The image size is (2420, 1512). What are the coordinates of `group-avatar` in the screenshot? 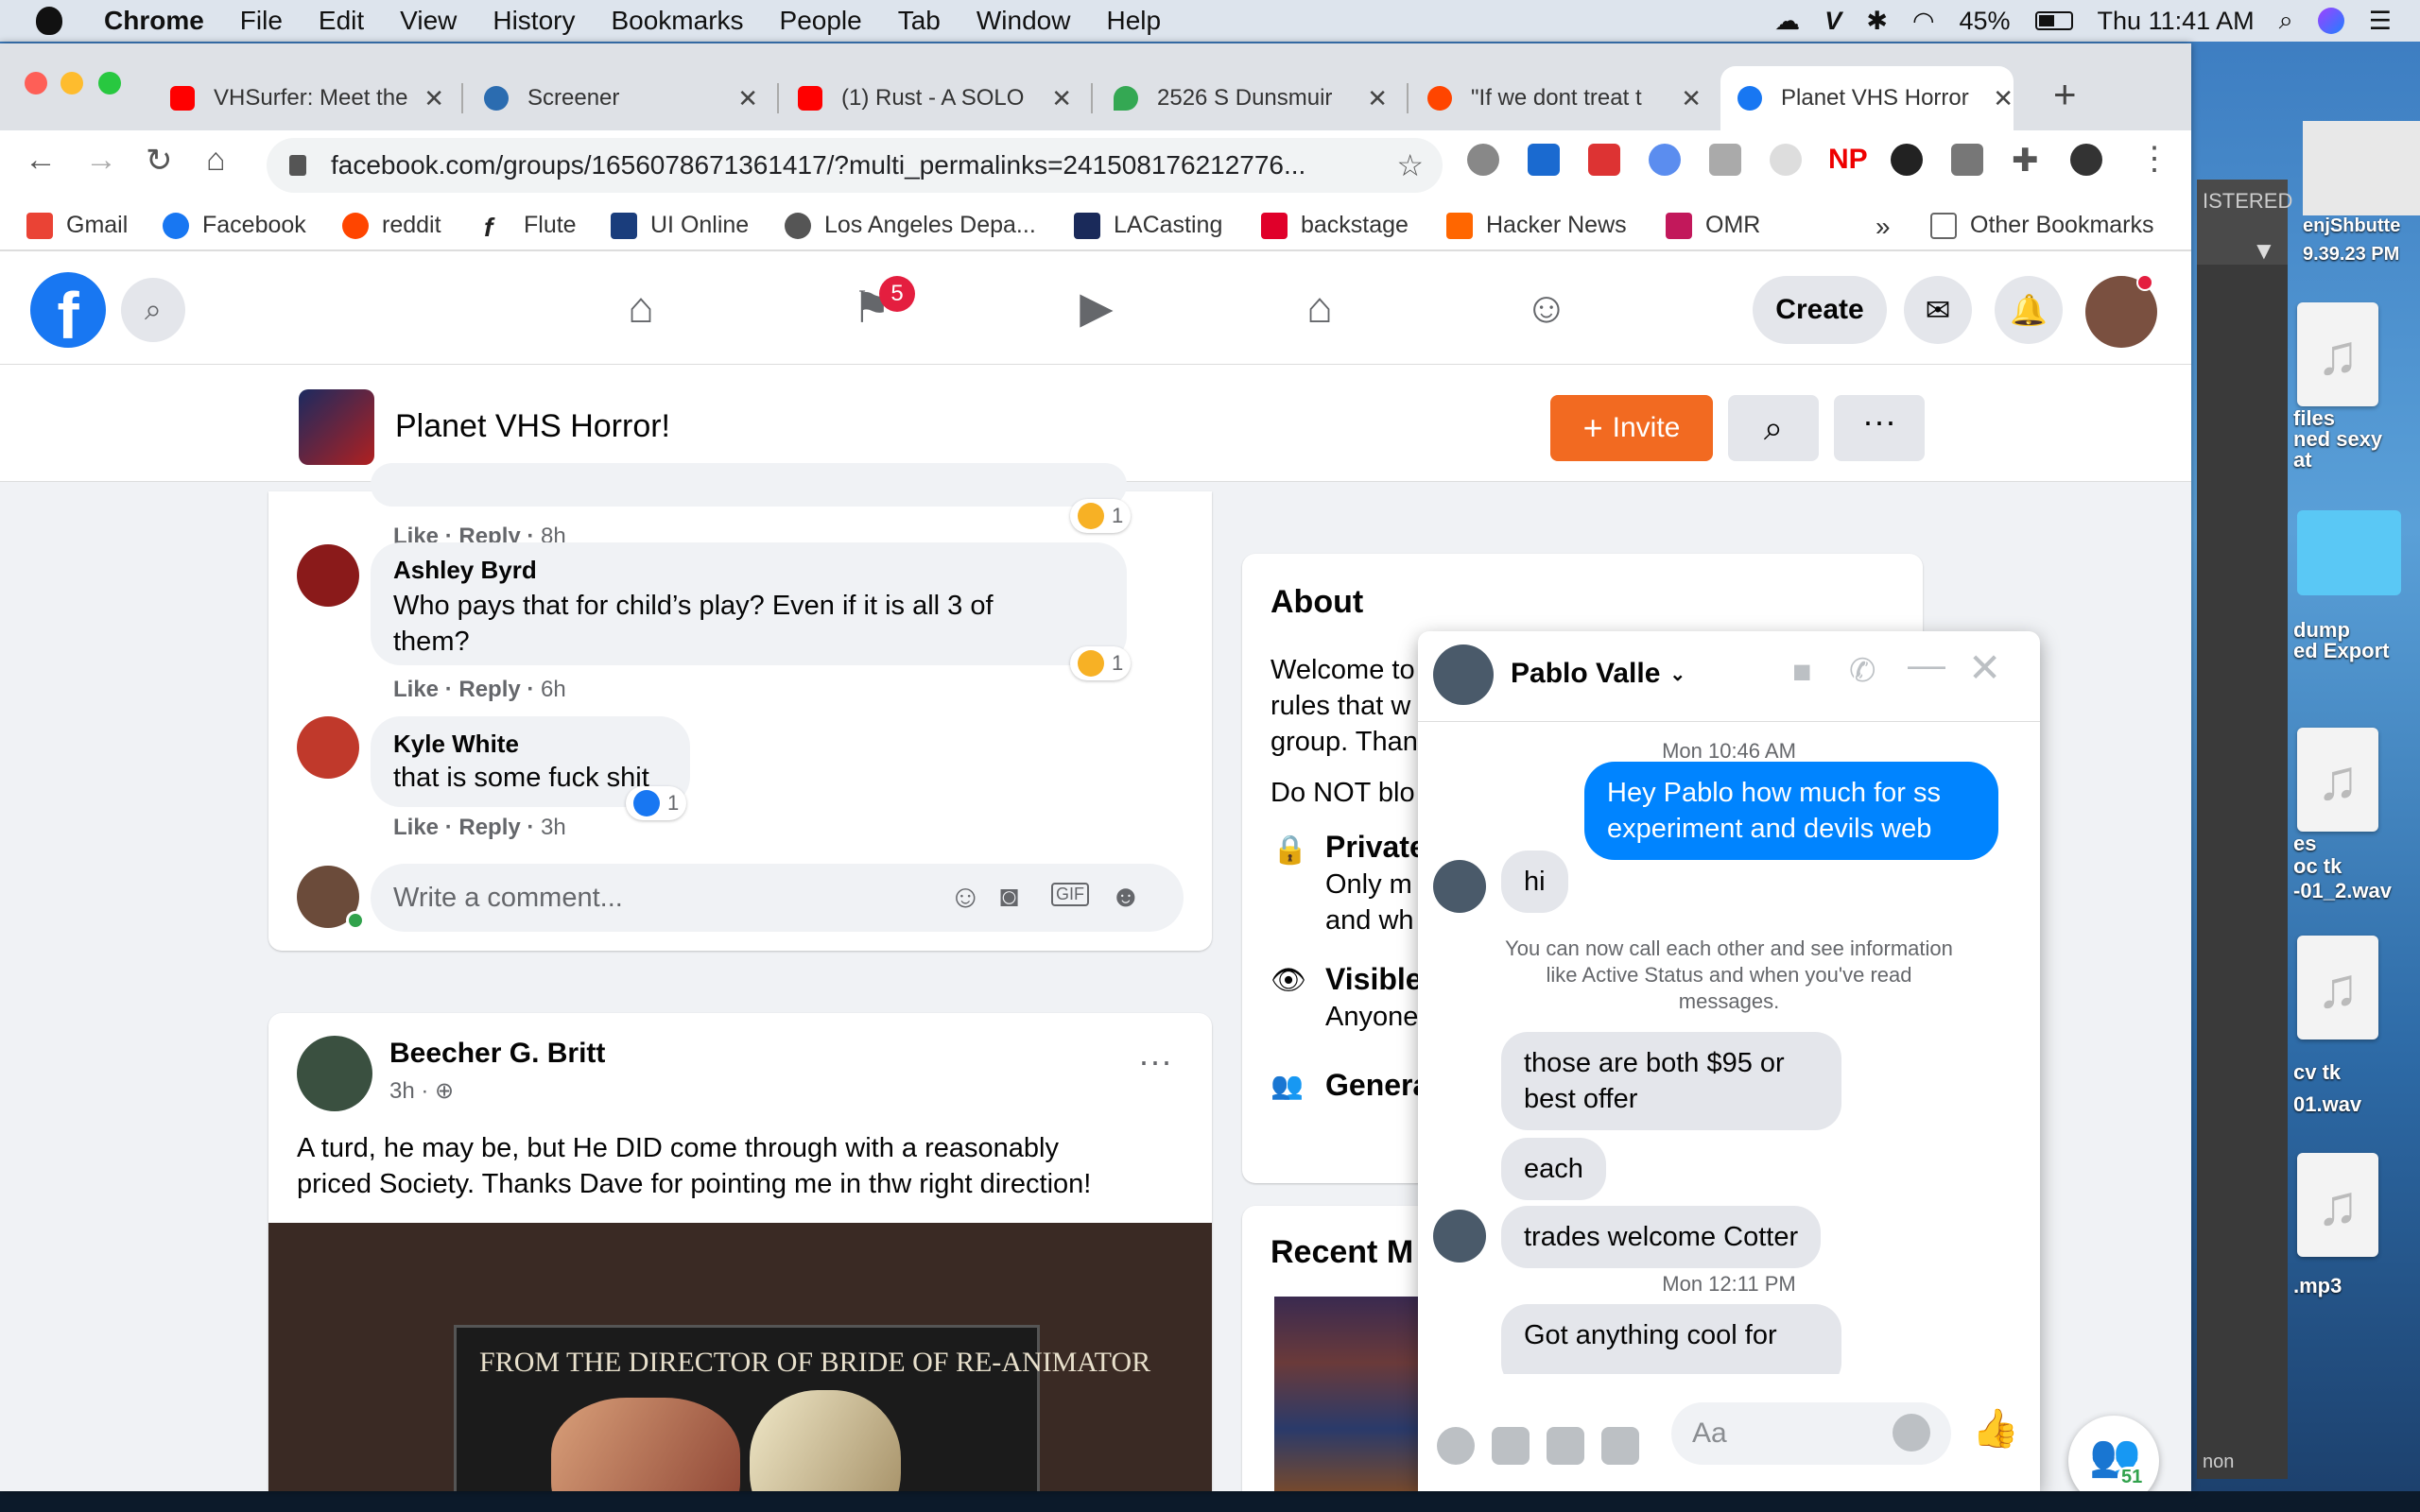 It's located at (336, 427).